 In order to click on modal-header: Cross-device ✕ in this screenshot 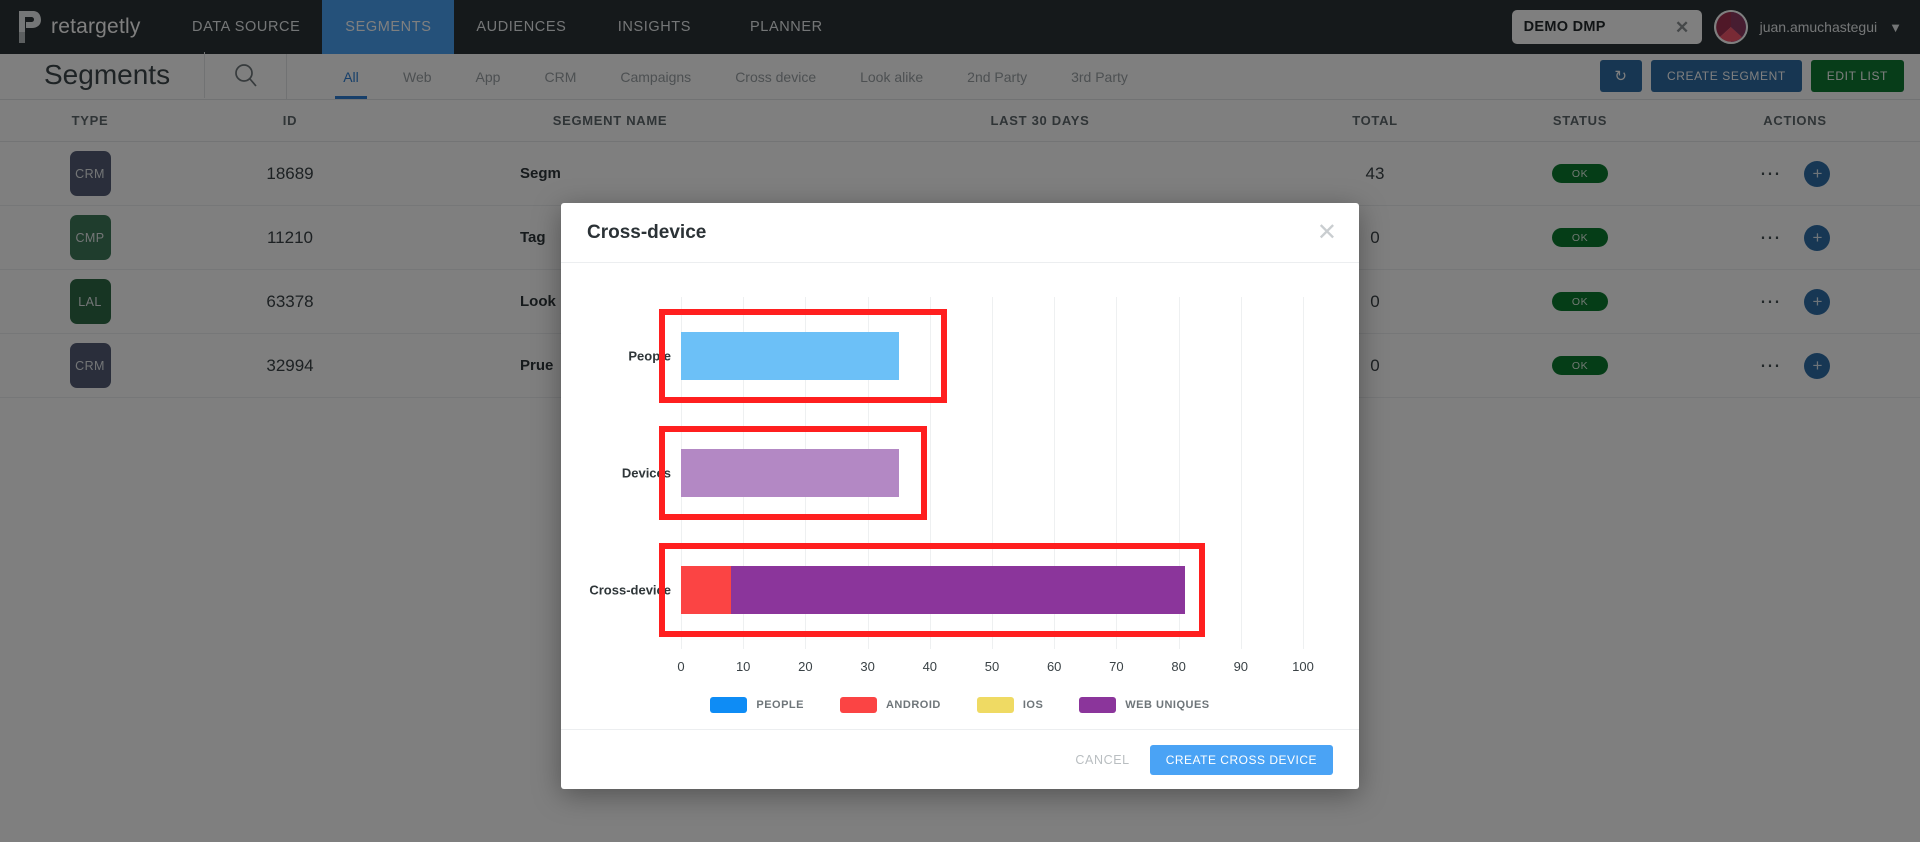, I will do `click(960, 233)`.